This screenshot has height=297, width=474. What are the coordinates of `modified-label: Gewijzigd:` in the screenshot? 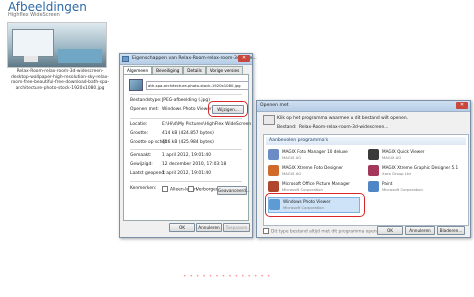 It's located at (141, 164).